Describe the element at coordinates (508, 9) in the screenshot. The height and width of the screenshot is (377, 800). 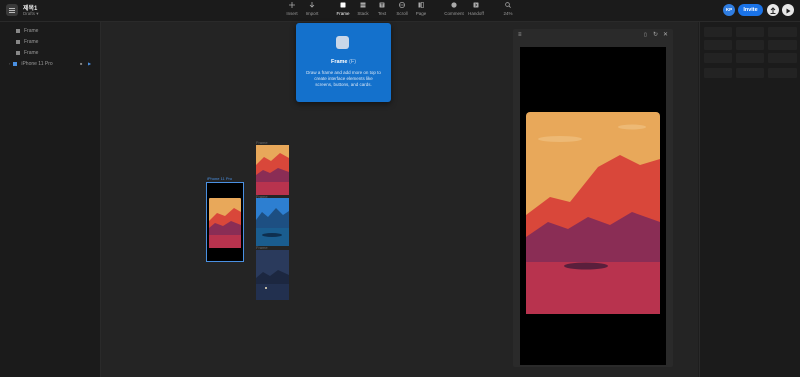
I see `zoom-control: 24%` at that location.